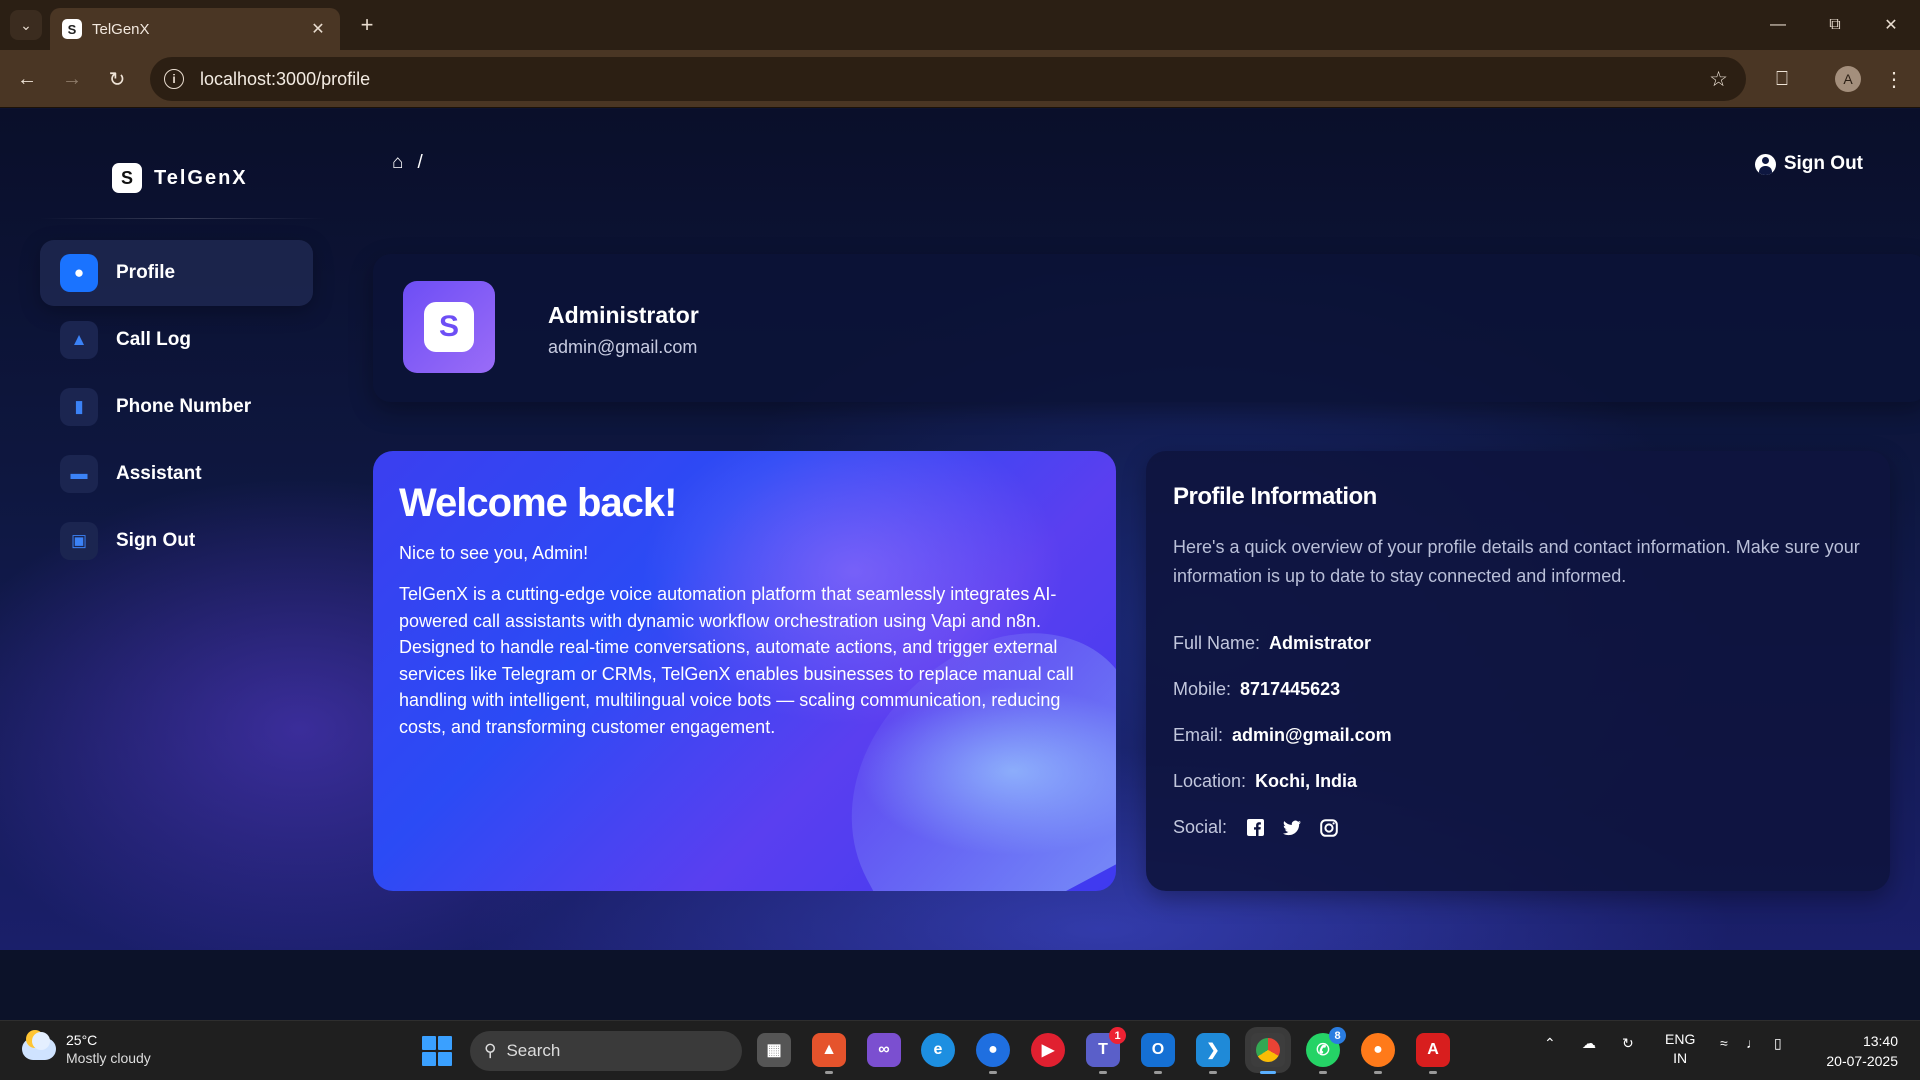  I want to click on weather-widget: 25°C Mostly cloudy, so click(86, 1048).